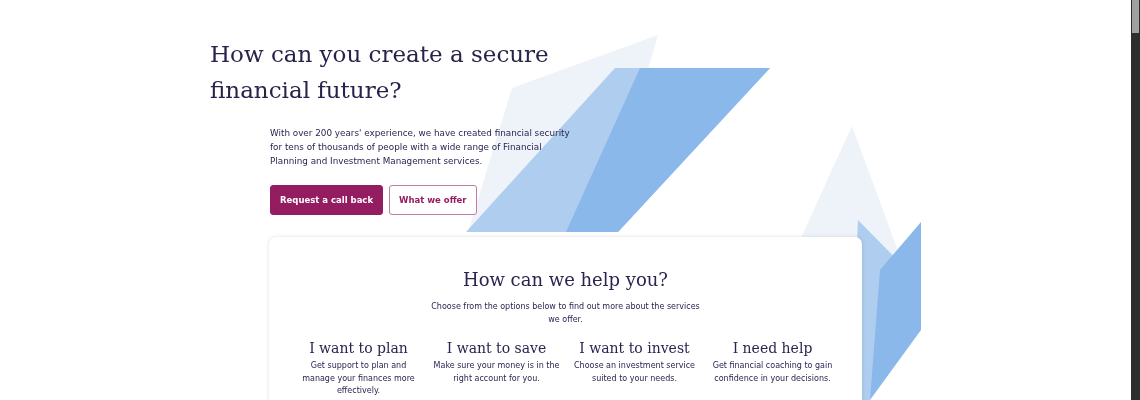 This screenshot has height=400, width=1140. Describe the element at coordinates (433, 200) in the screenshot. I see `offer-button: What we offer` at that location.